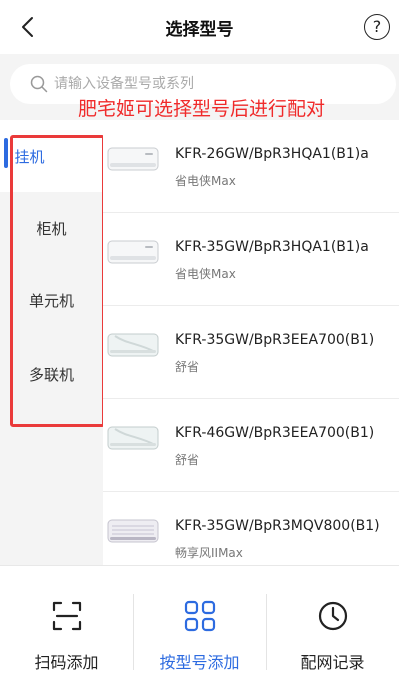 This screenshot has width=399, height=693. Describe the element at coordinates (209, 553) in the screenshot. I see `series-name: 畅享风IIMax` at that location.